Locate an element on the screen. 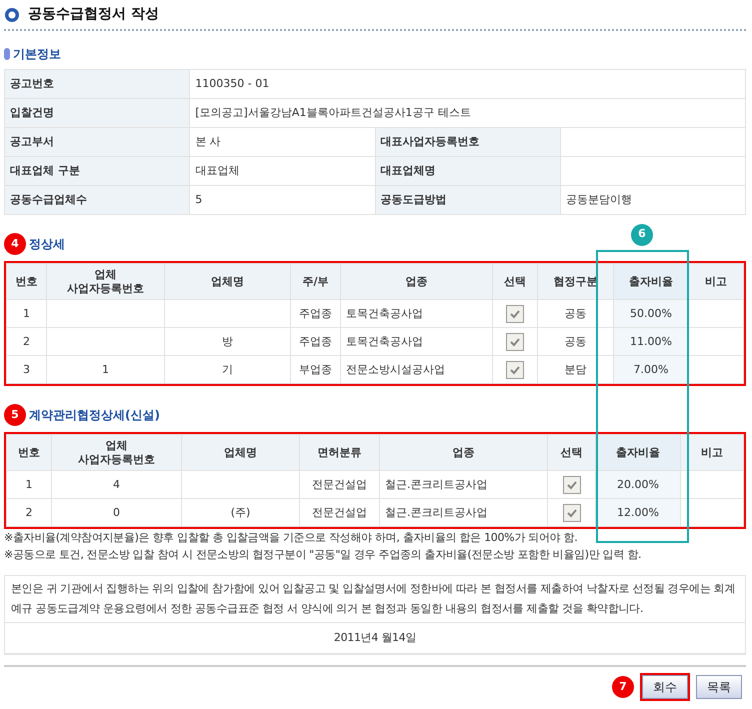  table-cell: 4 is located at coordinates (117, 484).